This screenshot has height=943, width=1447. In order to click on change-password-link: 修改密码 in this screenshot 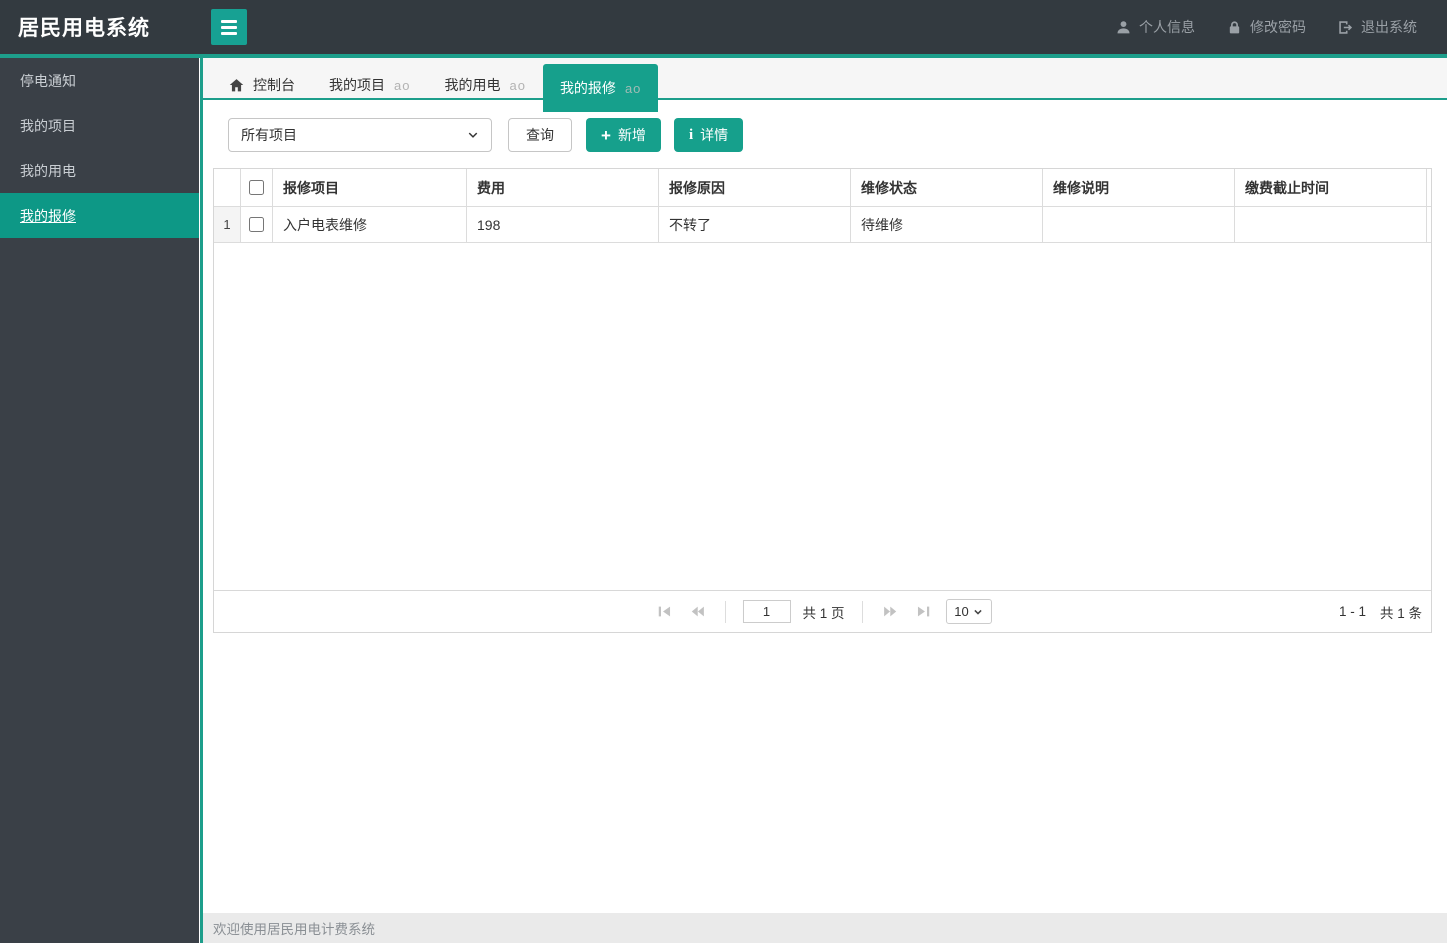, I will do `click(1266, 27)`.